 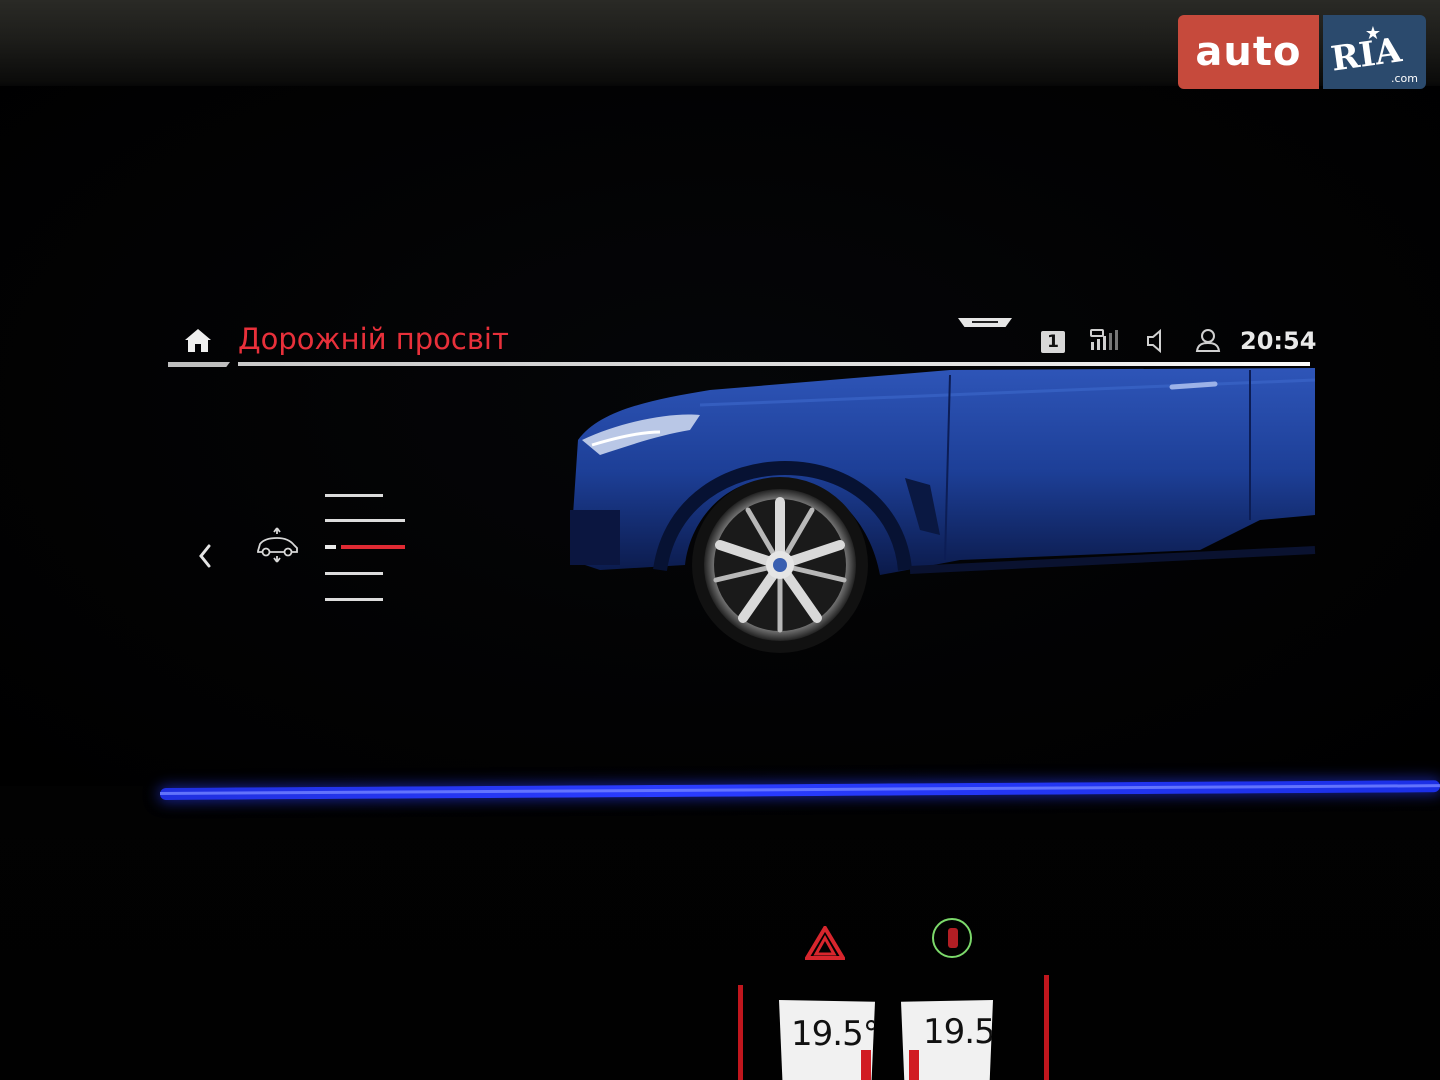 What do you see at coordinates (1248, 52) in the screenshot?
I see `watermark-auto: auto` at bounding box center [1248, 52].